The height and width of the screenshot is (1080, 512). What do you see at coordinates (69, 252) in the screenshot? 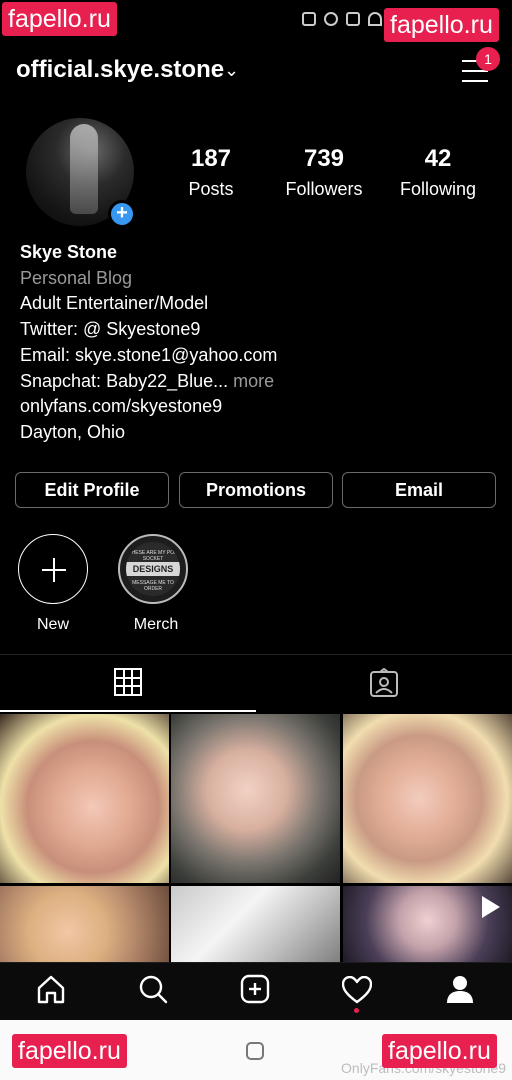
I see `display-name: Skye Stone` at bounding box center [69, 252].